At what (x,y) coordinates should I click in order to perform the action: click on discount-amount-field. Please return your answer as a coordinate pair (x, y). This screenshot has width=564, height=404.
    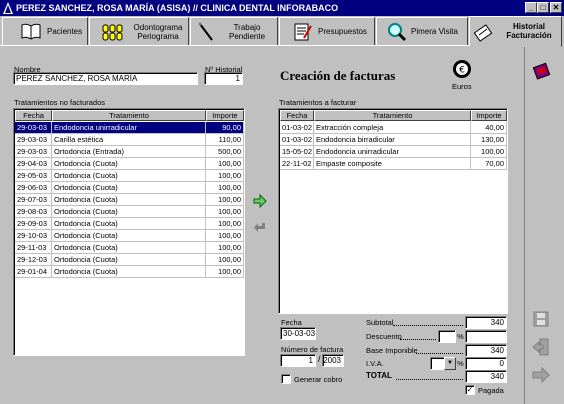
    Looking at the image, I should click on (486, 336).